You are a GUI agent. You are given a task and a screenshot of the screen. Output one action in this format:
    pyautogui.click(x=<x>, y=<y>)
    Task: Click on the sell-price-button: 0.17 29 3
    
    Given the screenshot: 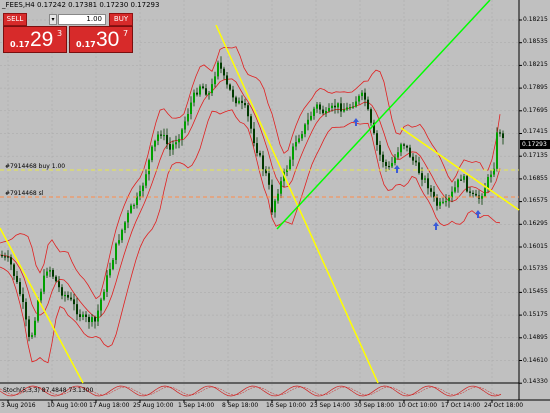 What is the action you would take?
    pyautogui.click(x=35, y=39)
    